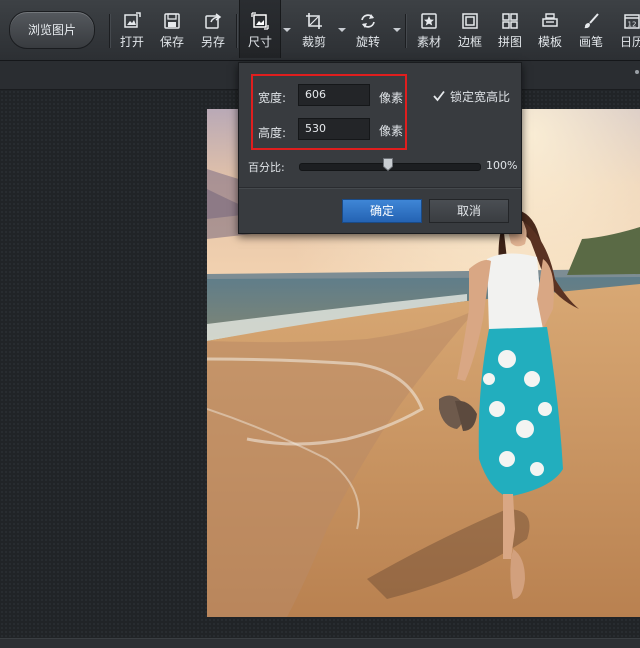 This screenshot has height=648, width=640. What do you see at coordinates (629, 42) in the screenshot?
I see `calendar-label: 日历` at bounding box center [629, 42].